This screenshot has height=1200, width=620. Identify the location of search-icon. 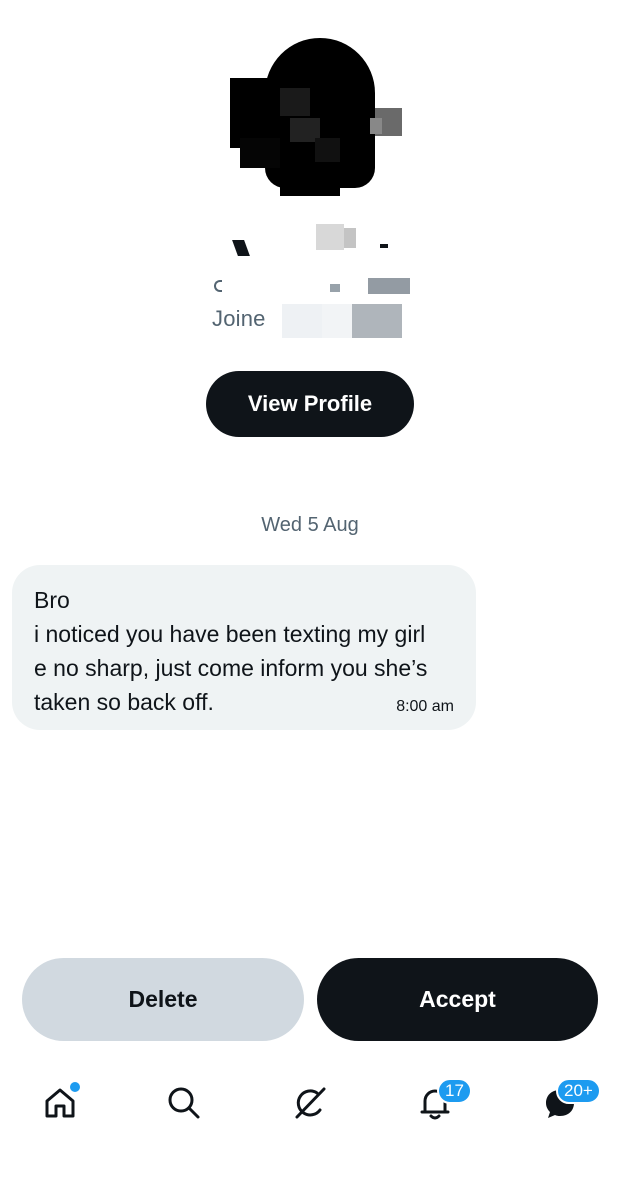
(184, 1105).